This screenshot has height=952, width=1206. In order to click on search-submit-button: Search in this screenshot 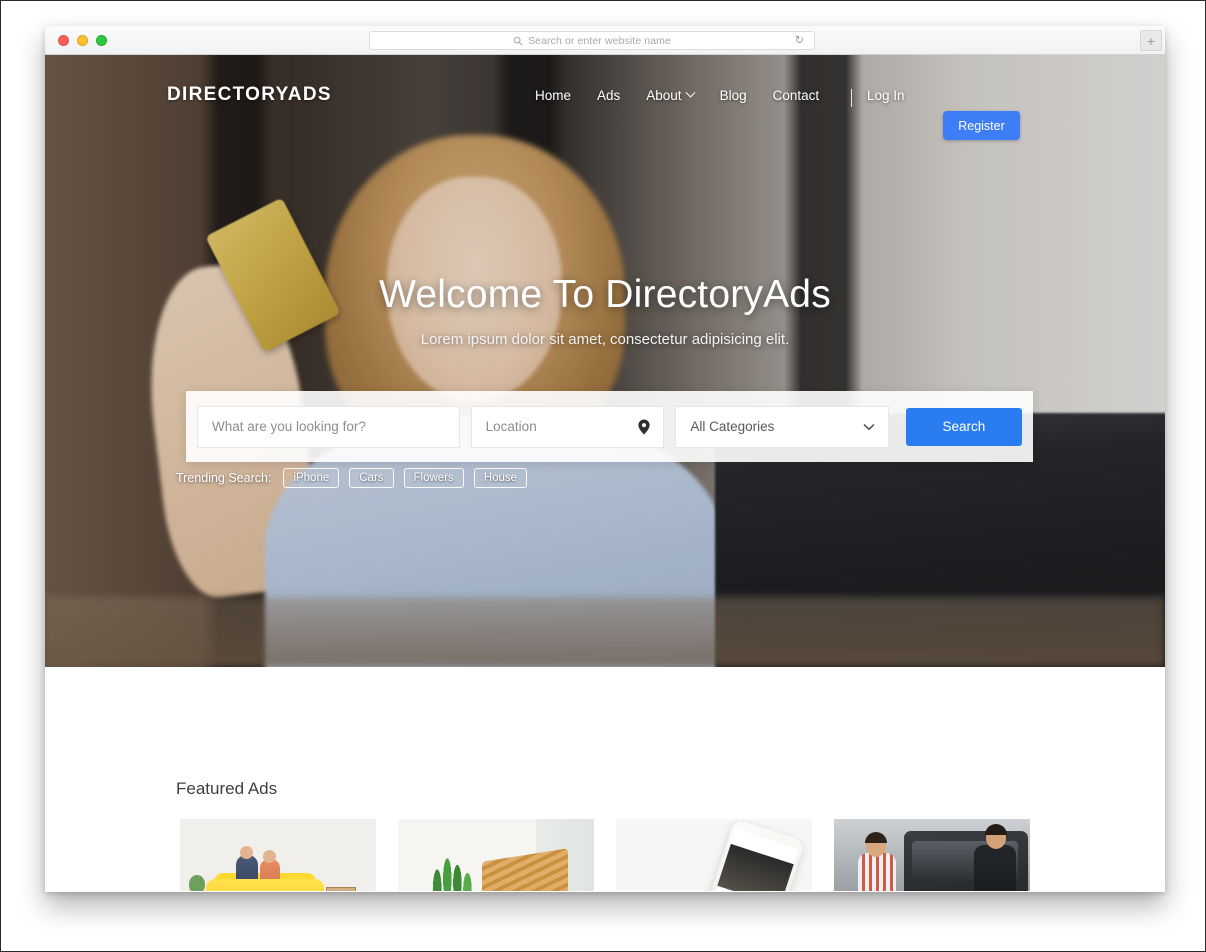, I will do `click(963, 426)`.